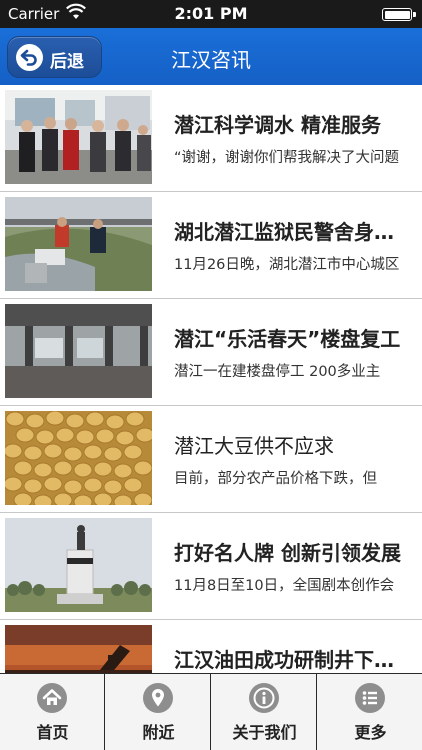 The height and width of the screenshot is (750, 422). What do you see at coordinates (287, 339) in the screenshot?
I see `news-title: 潜江“乐活春天”楼盘复工` at bounding box center [287, 339].